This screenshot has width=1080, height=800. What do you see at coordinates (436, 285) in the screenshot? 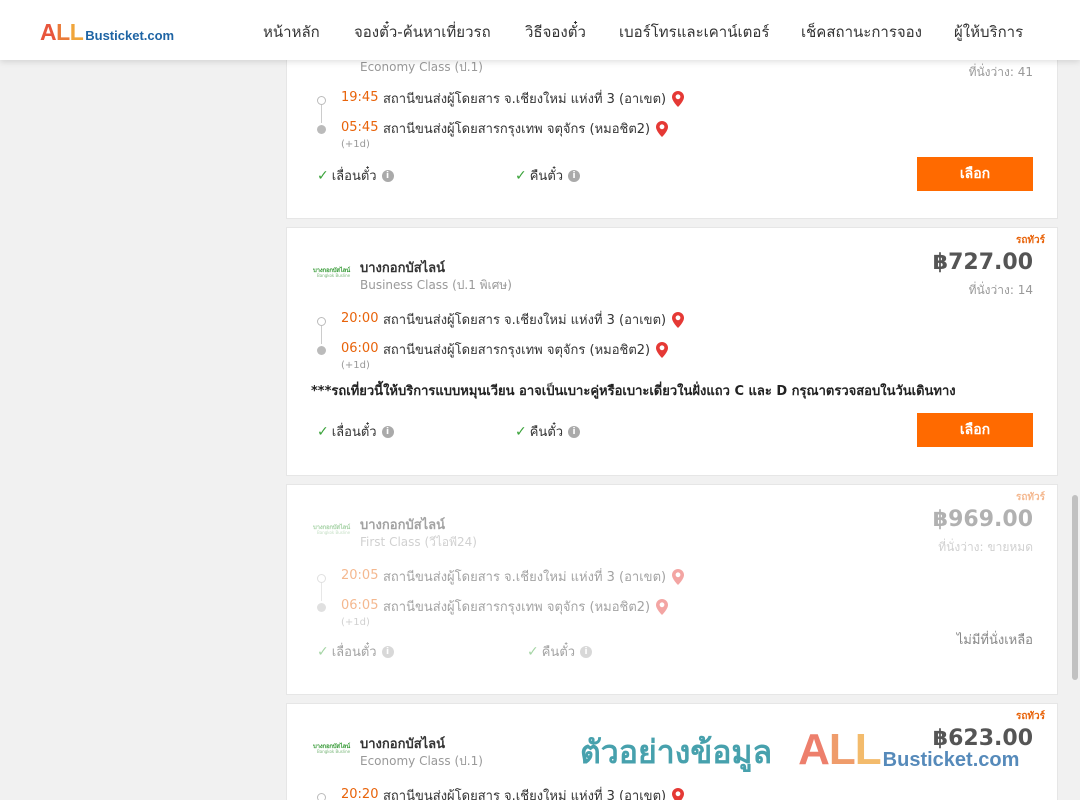
I see `bus-class: Business Class (ป.1 พิเศษ)` at bounding box center [436, 285].